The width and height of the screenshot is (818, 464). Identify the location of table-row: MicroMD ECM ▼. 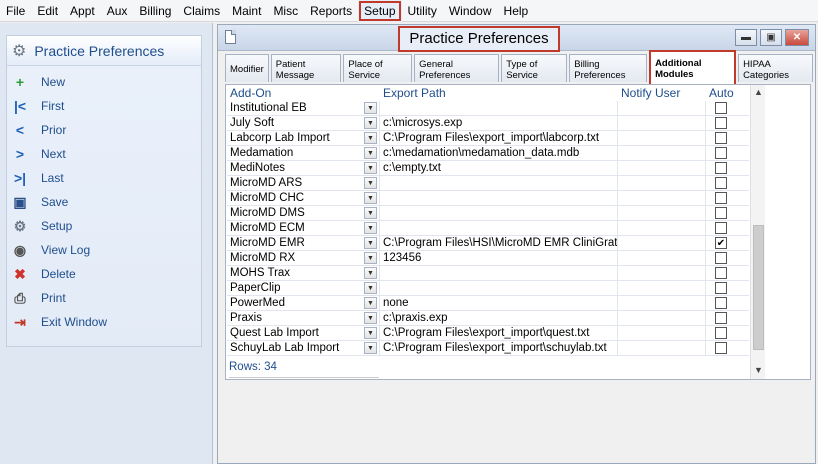
(488, 228).